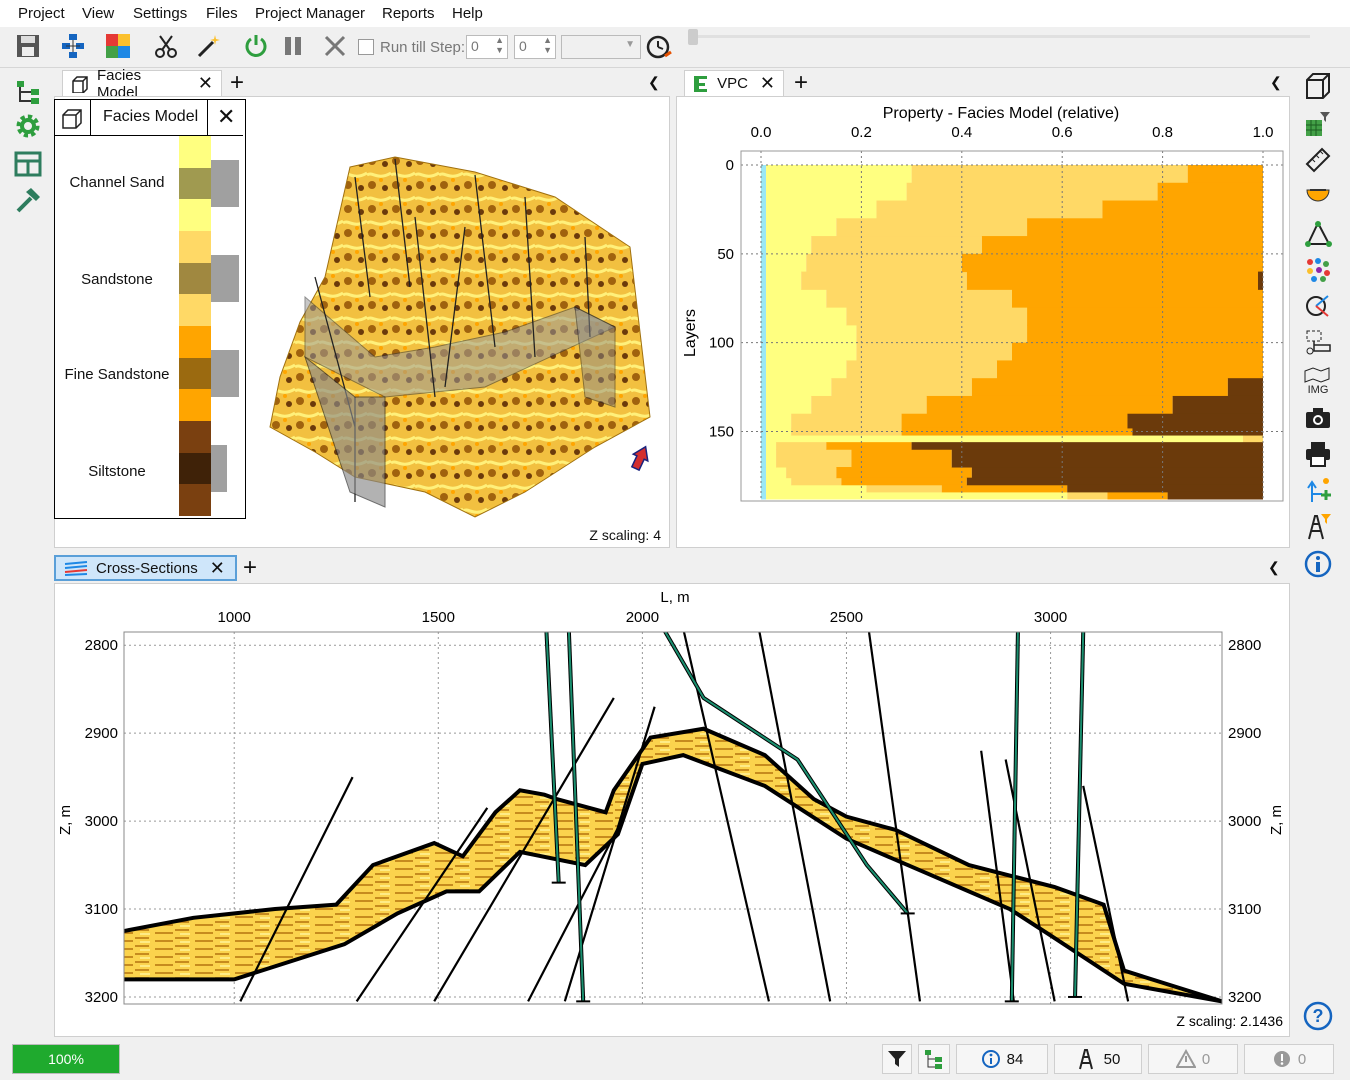 Image resolution: width=1350 pixels, height=1080 pixels. I want to click on menu-reports: Reports, so click(408, 13).